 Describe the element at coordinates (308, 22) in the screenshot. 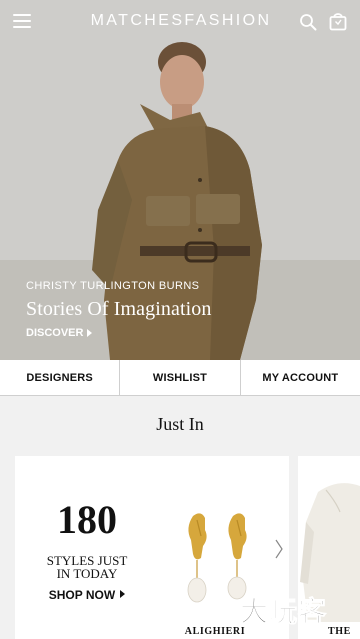

I see `search-icon` at that location.